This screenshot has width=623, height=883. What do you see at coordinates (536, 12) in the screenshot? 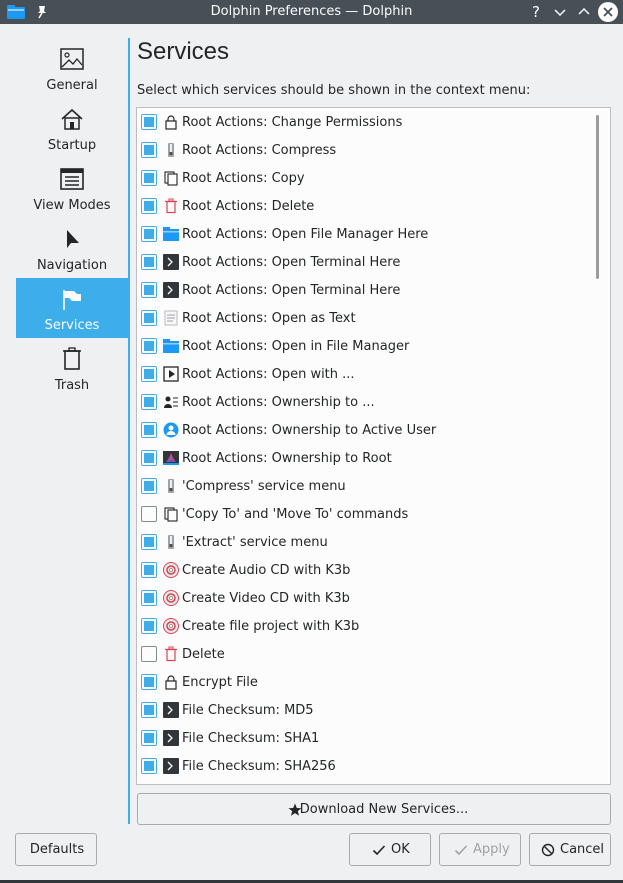
I see `help-button: ?` at bounding box center [536, 12].